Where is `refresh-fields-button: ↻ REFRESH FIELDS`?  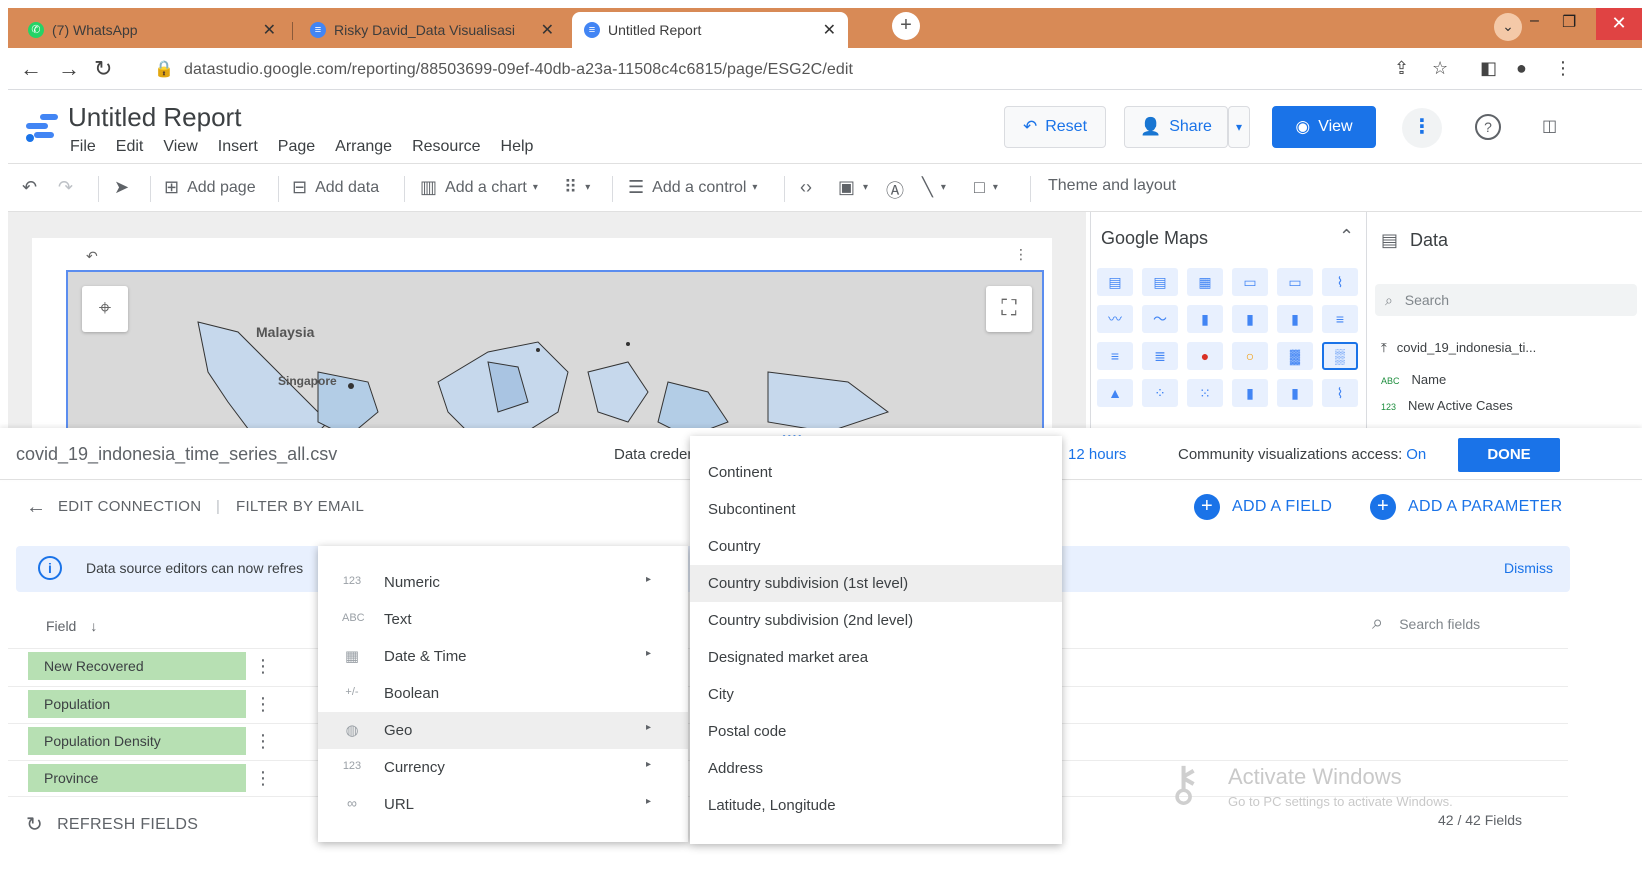 refresh-fields-button: ↻ REFRESH FIELDS is located at coordinates (112, 824).